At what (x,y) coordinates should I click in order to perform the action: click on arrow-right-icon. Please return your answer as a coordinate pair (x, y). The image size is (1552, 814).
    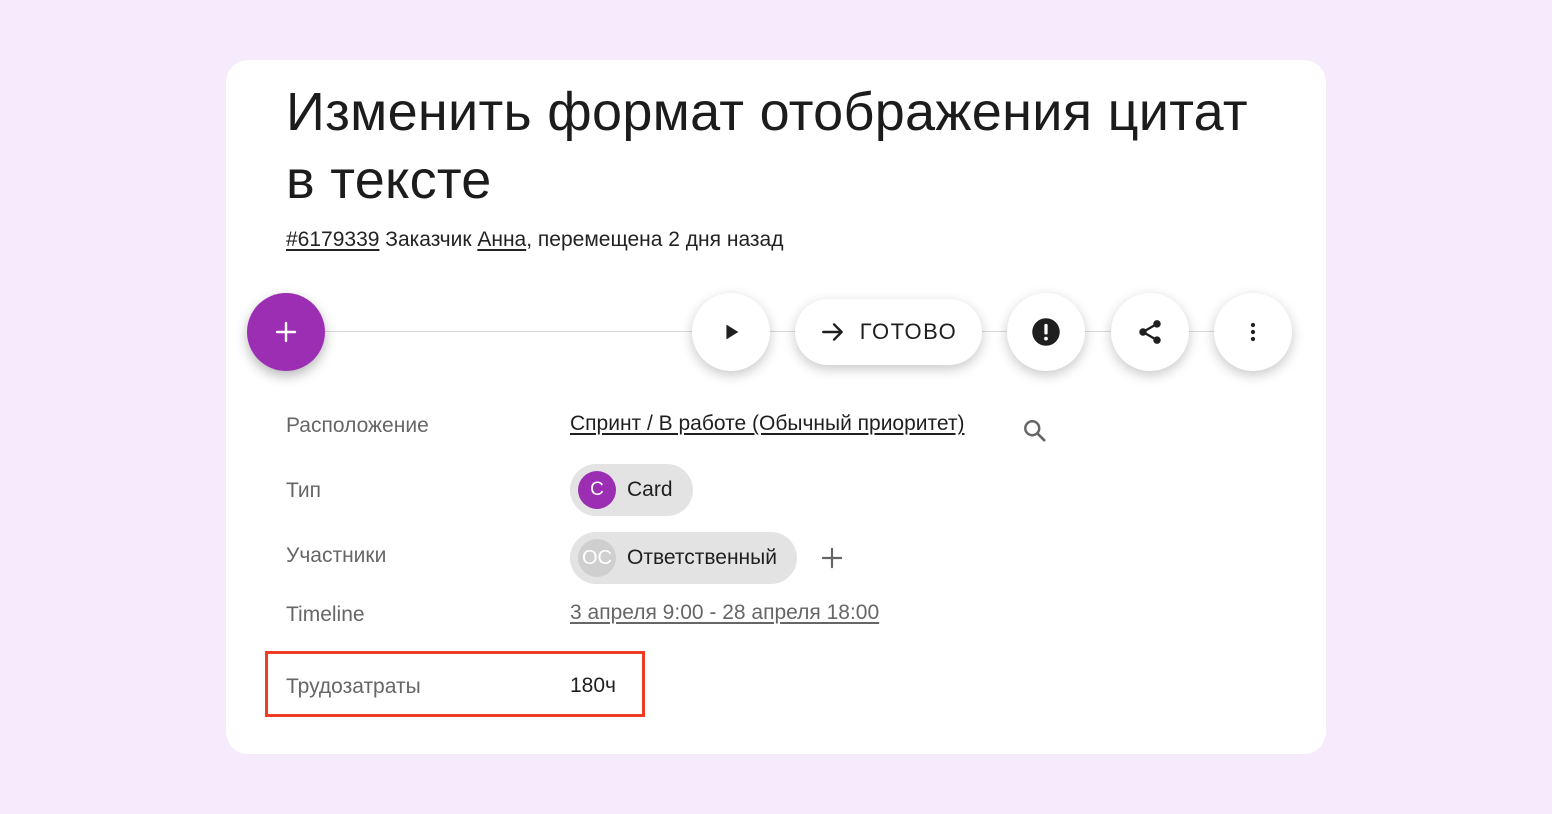
    Looking at the image, I should click on (832, 332).